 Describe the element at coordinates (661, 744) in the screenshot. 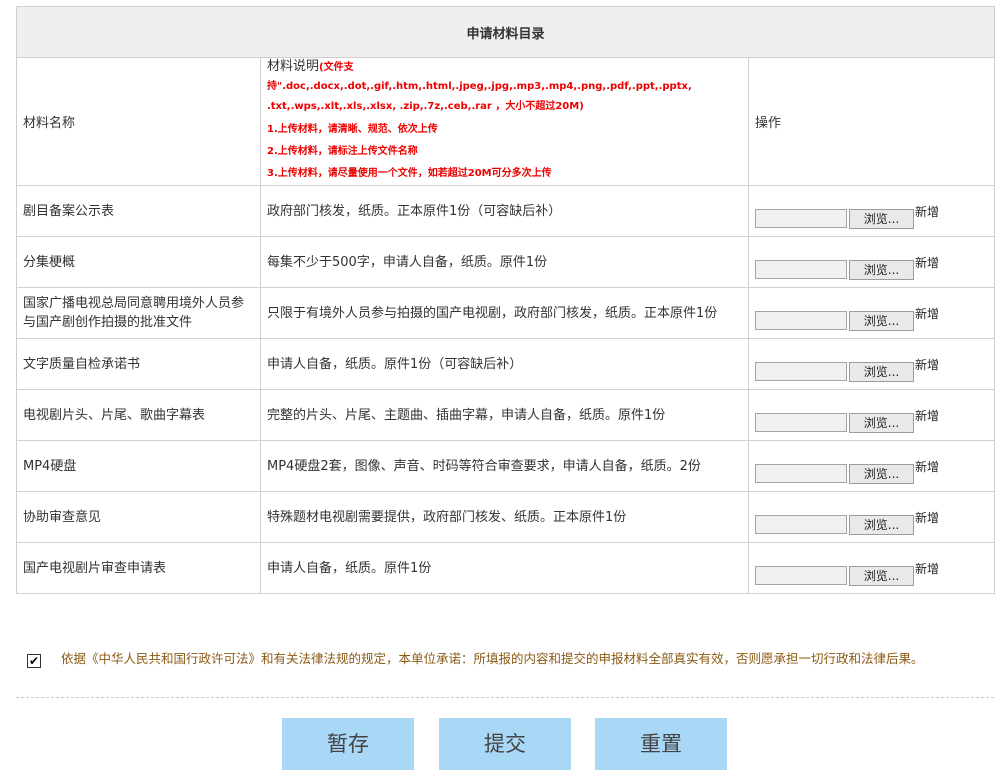

I see `reset-button: 重置` at that location.